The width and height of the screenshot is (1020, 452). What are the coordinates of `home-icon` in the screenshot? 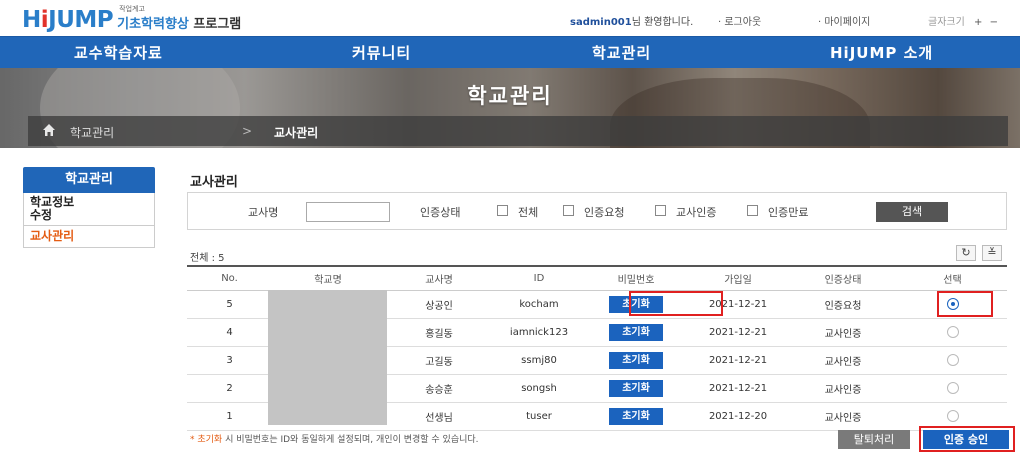 It's located at (49, 130).